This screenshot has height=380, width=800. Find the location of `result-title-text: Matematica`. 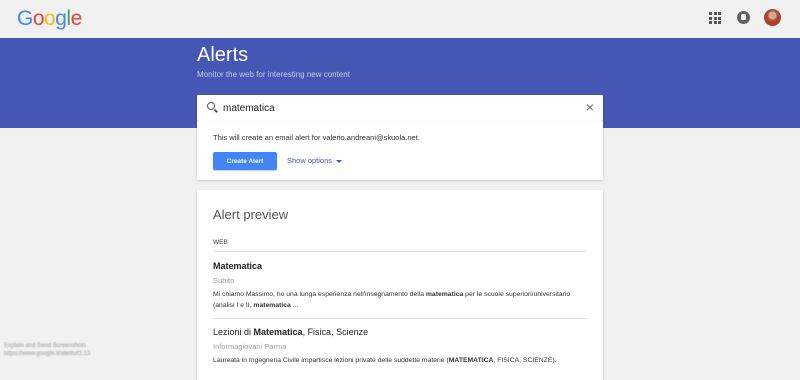

result-title-text: Matematica is located at coordinates (238, 266).